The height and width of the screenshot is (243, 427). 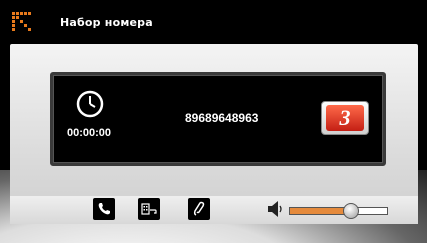 I want to click on phone-button, so click(x=199, y=209).